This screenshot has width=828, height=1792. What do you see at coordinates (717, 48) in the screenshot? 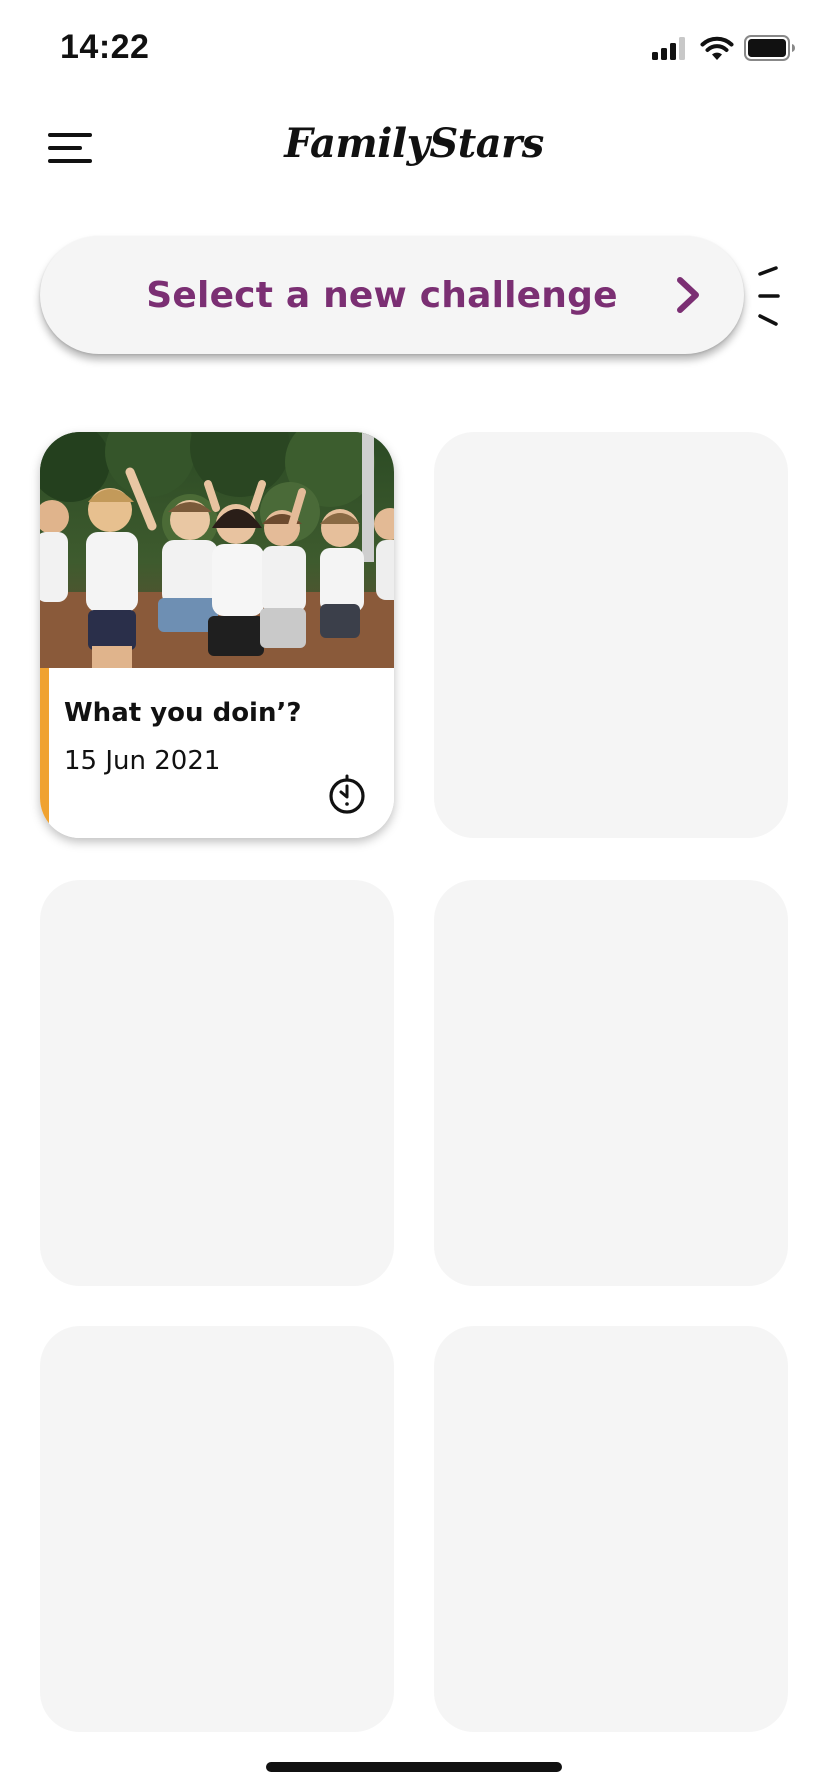
I see `wifi-icon` at bounding box center [717, 48].